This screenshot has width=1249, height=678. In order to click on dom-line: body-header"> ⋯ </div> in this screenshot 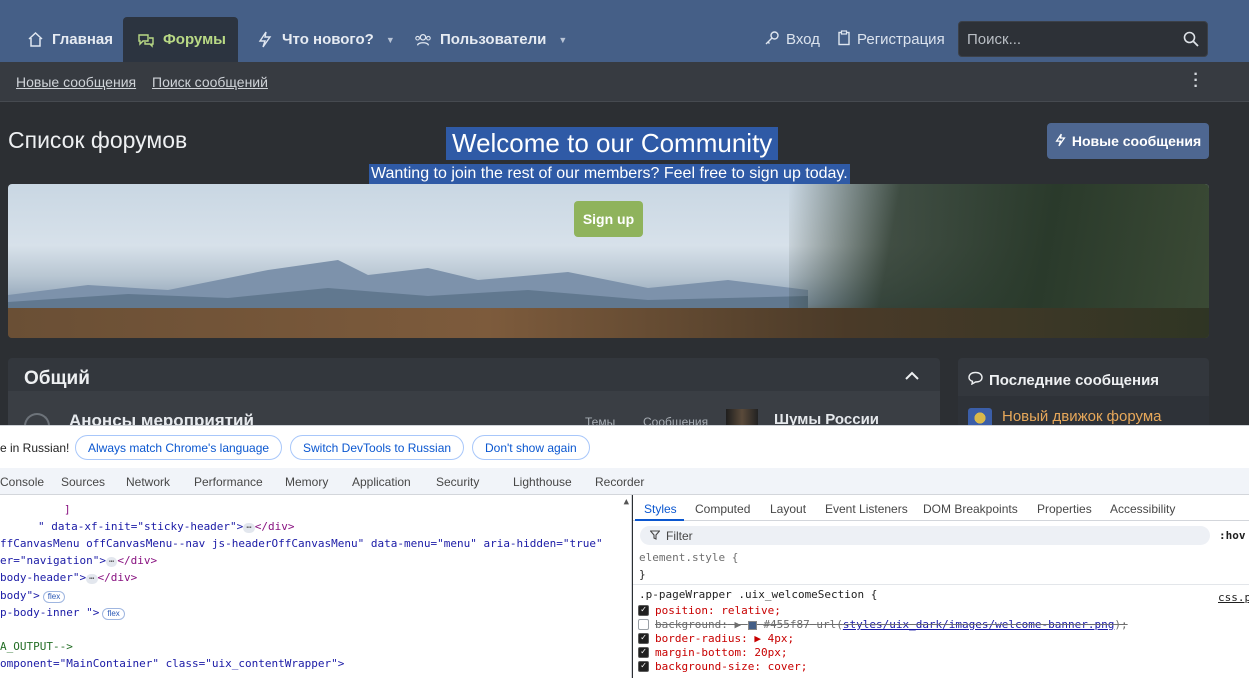, I will do `click(68, 577)`.